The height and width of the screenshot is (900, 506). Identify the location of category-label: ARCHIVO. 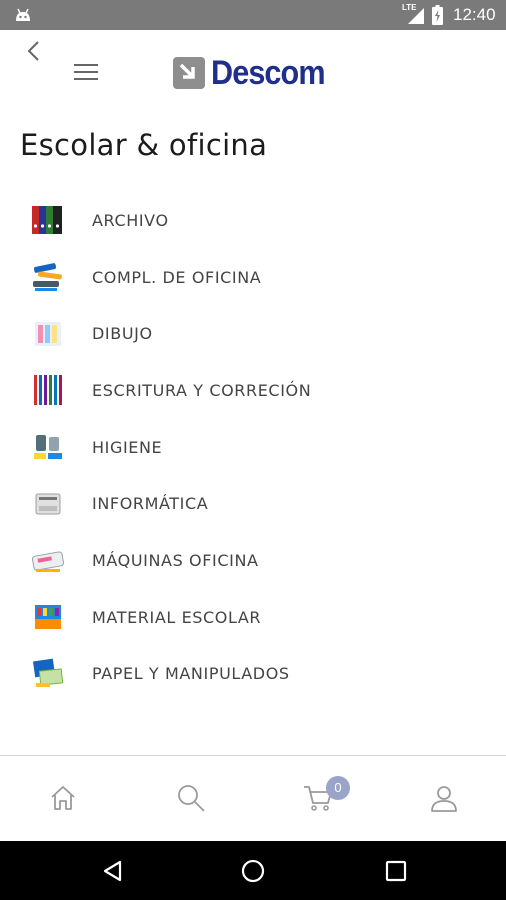
(130, 220).